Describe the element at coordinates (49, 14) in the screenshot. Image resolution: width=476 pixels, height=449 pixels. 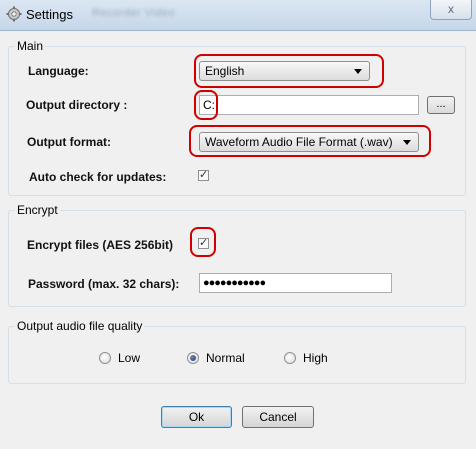
I see `window-title: Settings` at that location.